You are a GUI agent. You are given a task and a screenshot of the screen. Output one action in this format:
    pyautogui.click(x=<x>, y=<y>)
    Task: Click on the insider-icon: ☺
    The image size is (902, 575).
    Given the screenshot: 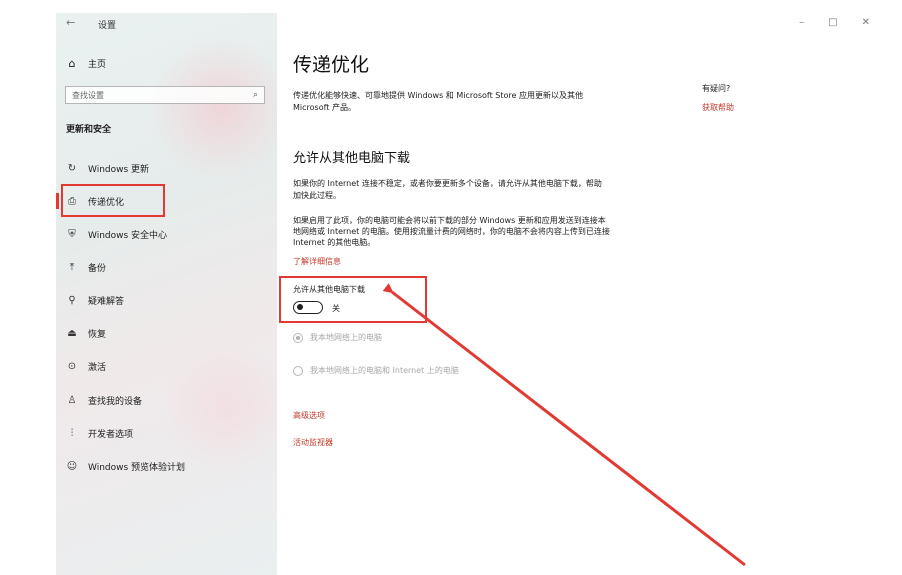 What is the action you would take?
    pyautogui.click(x=72, y=466)
    